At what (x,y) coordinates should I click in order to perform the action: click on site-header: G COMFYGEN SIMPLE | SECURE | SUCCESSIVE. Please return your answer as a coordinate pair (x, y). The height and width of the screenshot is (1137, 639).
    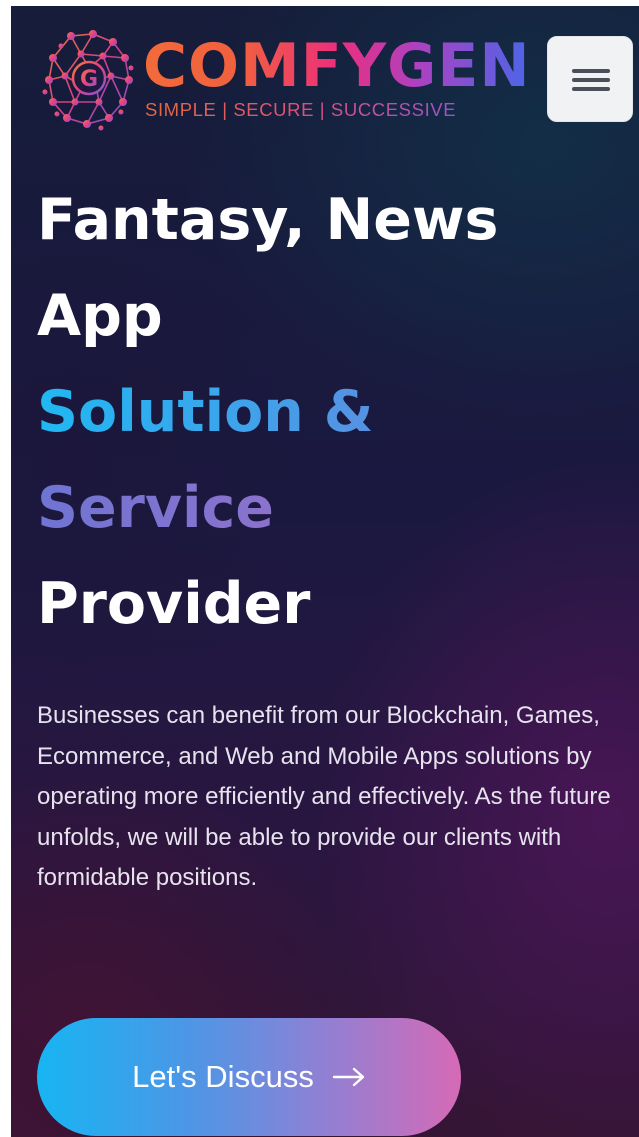
    Looking at the image, I should click on (325, 68).